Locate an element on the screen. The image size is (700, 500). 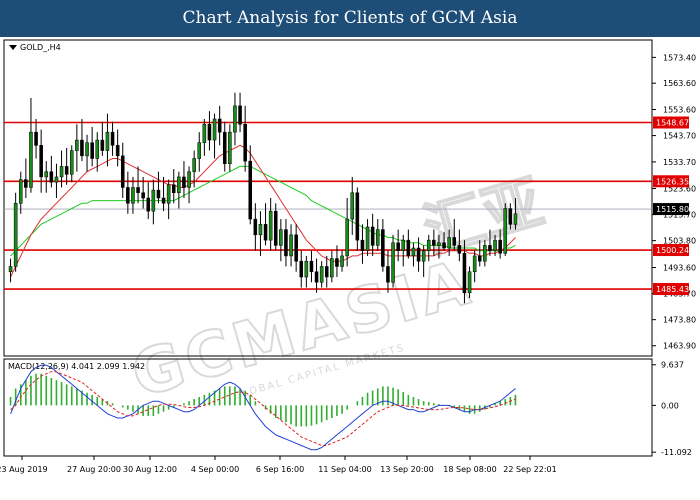
time-tick-label: 23 Aug 2019 is located at coordinates (24, 469).